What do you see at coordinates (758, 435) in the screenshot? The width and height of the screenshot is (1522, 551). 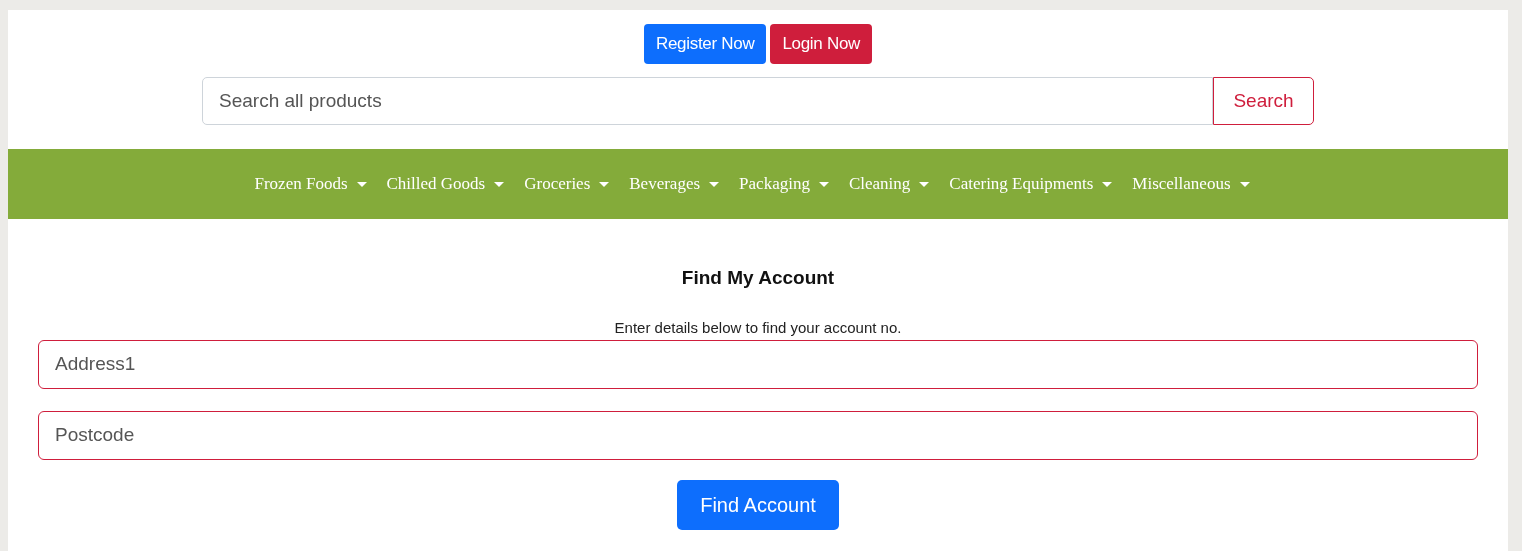 I see `form-input-field: Postcode` at bounding box center [758, 435].